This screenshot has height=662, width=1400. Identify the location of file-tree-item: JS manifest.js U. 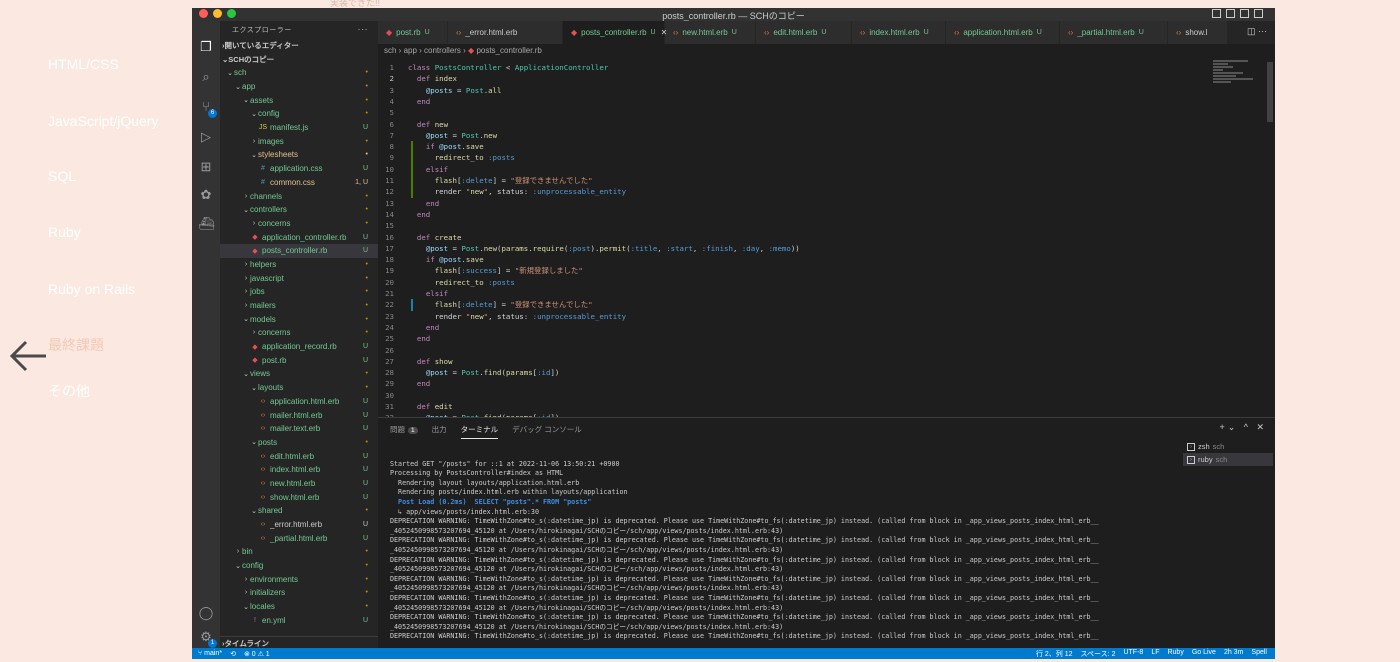
(299, 128).